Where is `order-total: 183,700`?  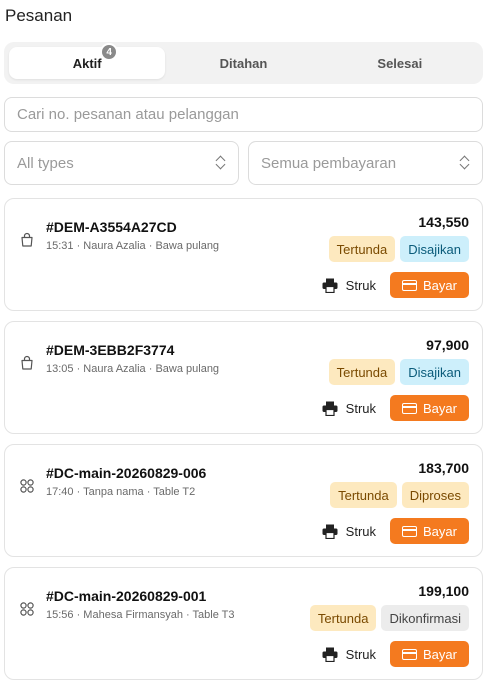
order-total: 183,700 is located at coordinates (443, 468).